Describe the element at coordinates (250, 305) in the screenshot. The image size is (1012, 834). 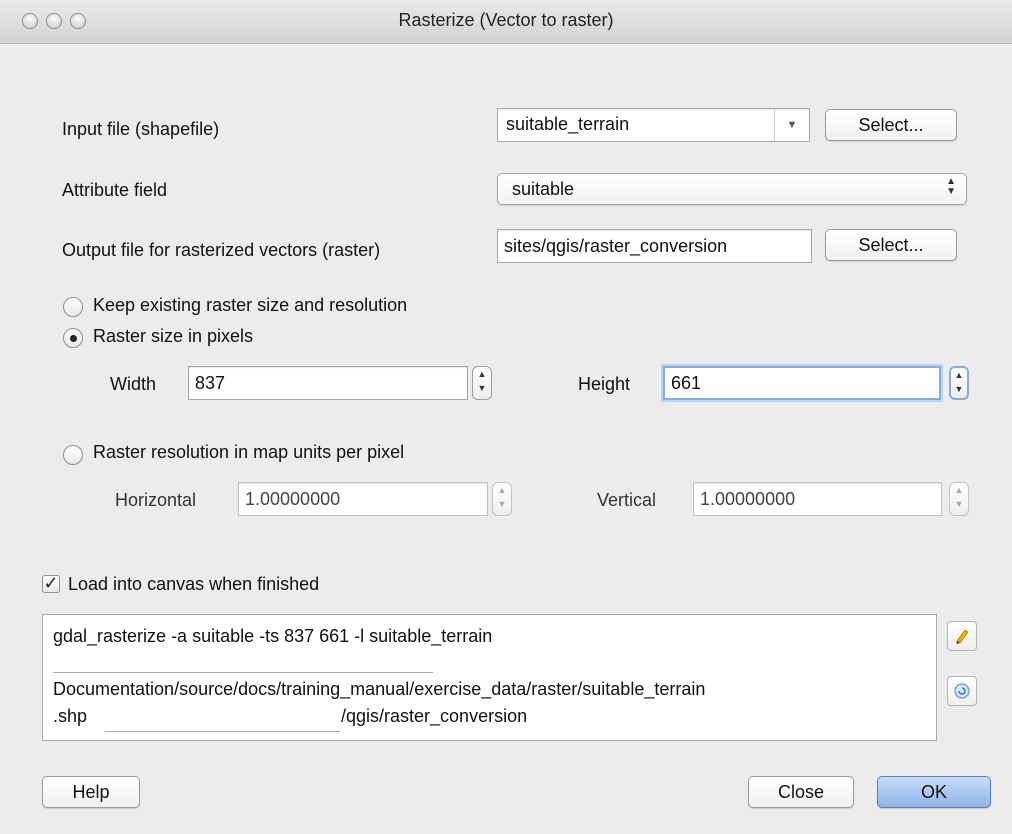
I see `keep-existing-label: Keep existing raster size and resolution` at that location.